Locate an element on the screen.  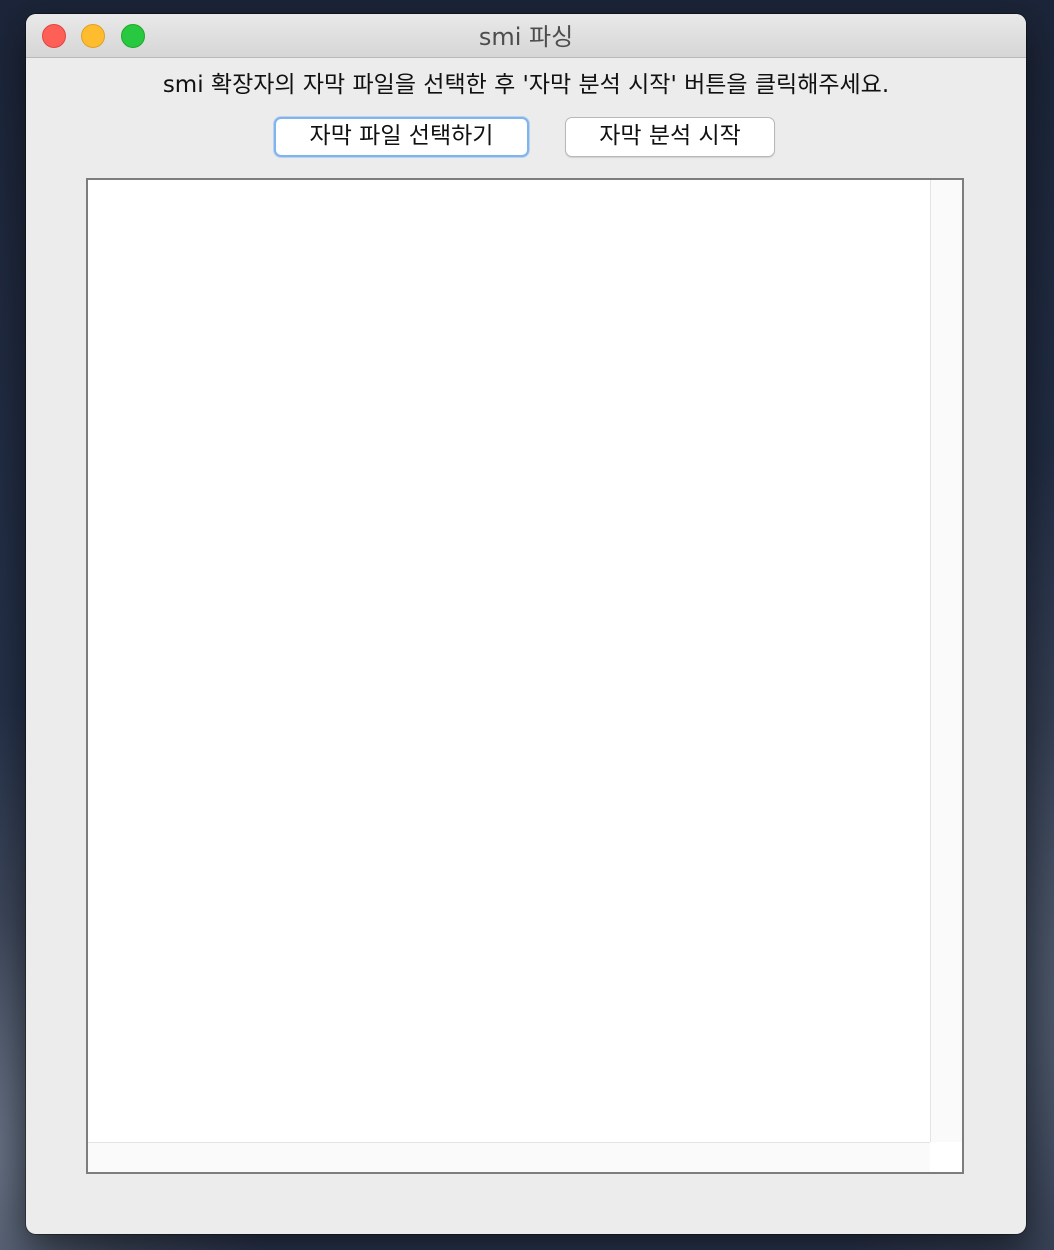
horizontal-scrollbar is located at coordinates (509, 1157).